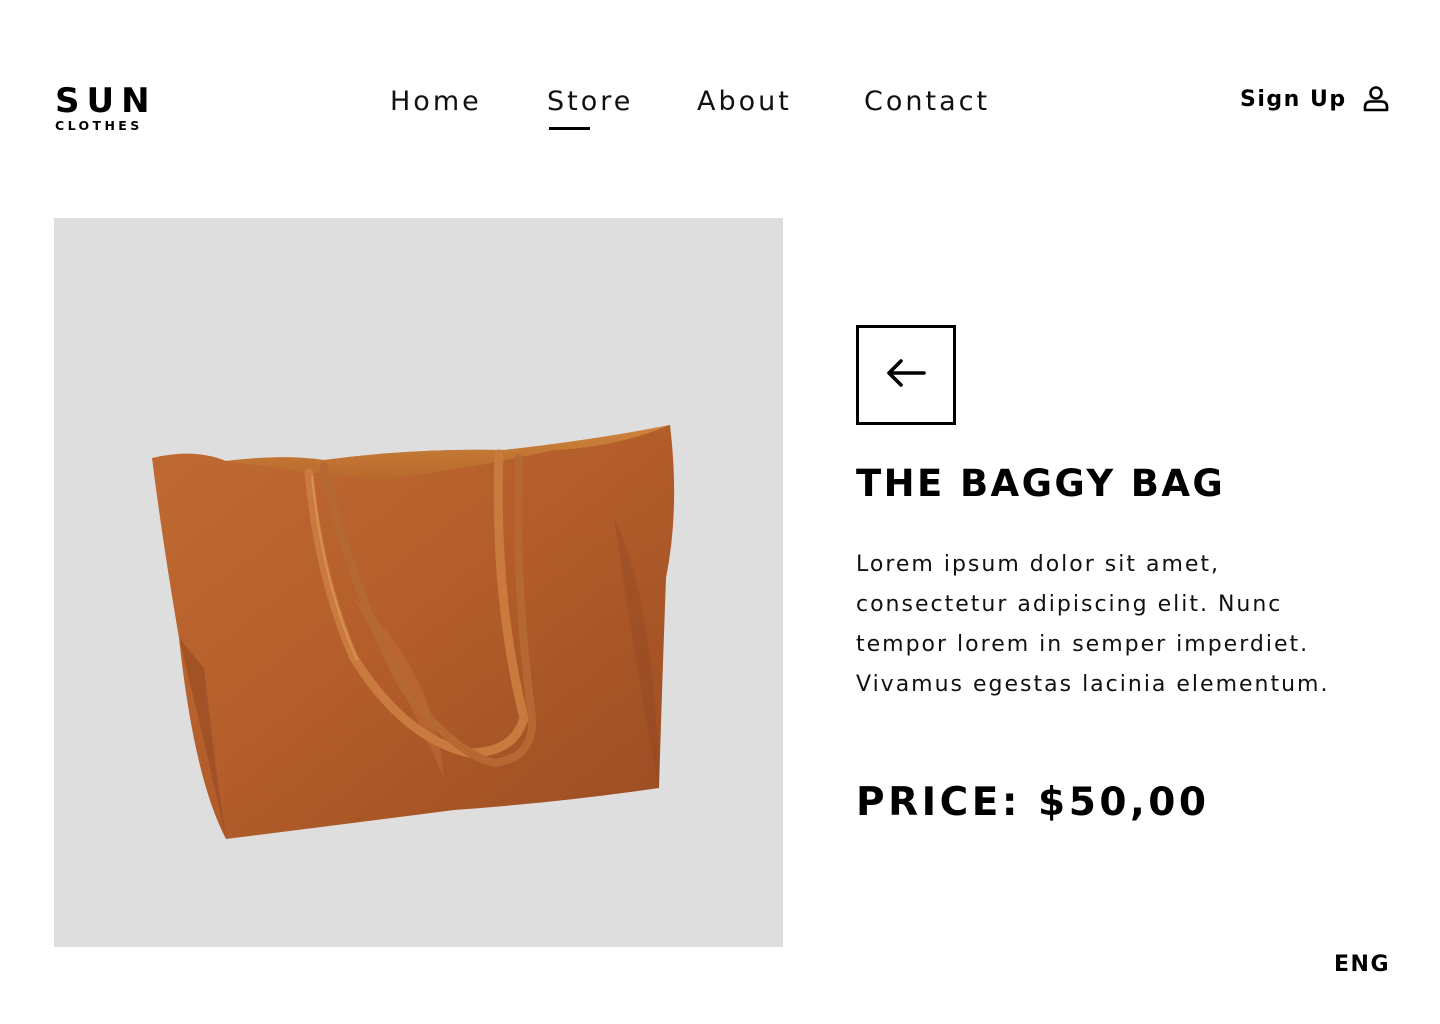 The width and height of the screenshot is (1440, 1024). I want to click on nav-item-contact: Contact, so click(927, 101).